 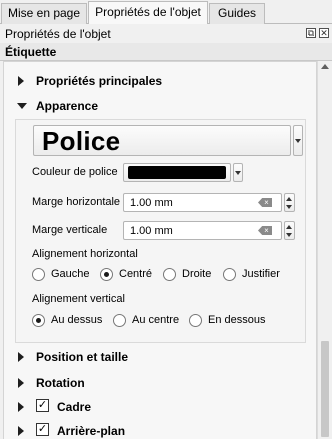 I want to click on tab-proprietes-objet: Propriétés de l'objet, so click(x=148, y=12).